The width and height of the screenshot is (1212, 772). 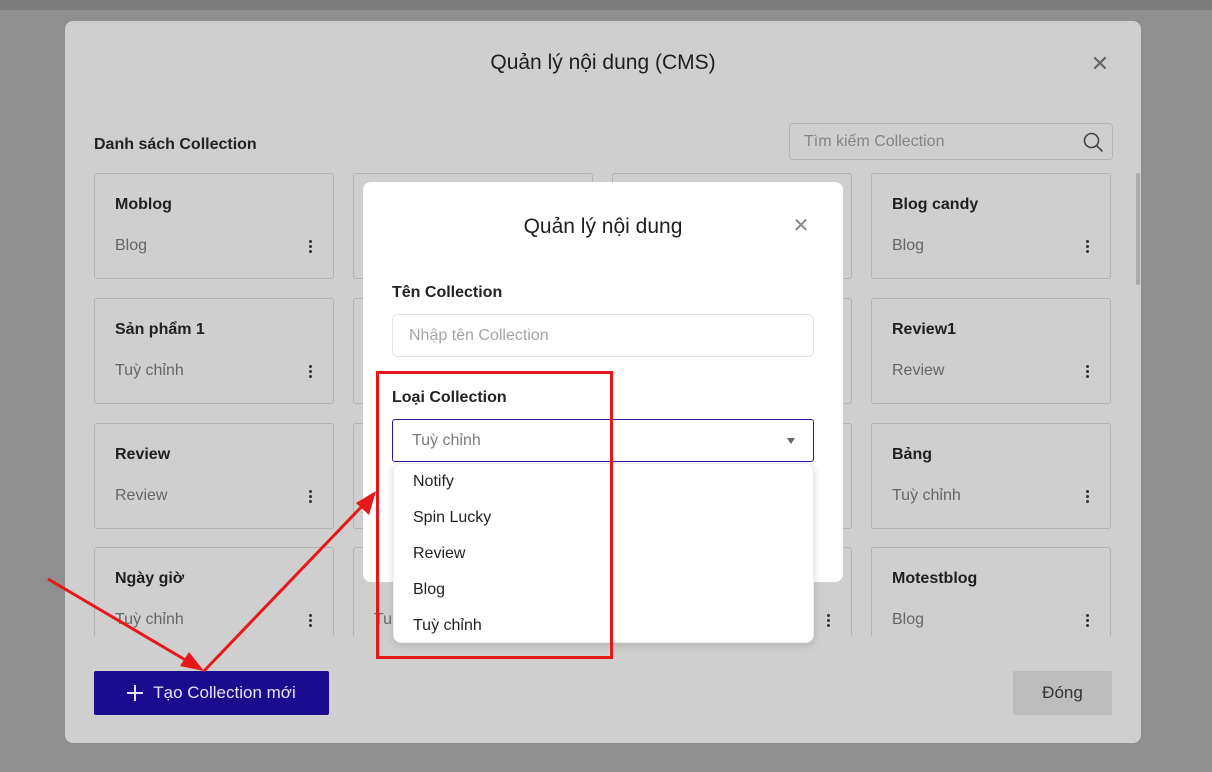 I want to click on collection-name: Bảng, so click(x=912, y=454).